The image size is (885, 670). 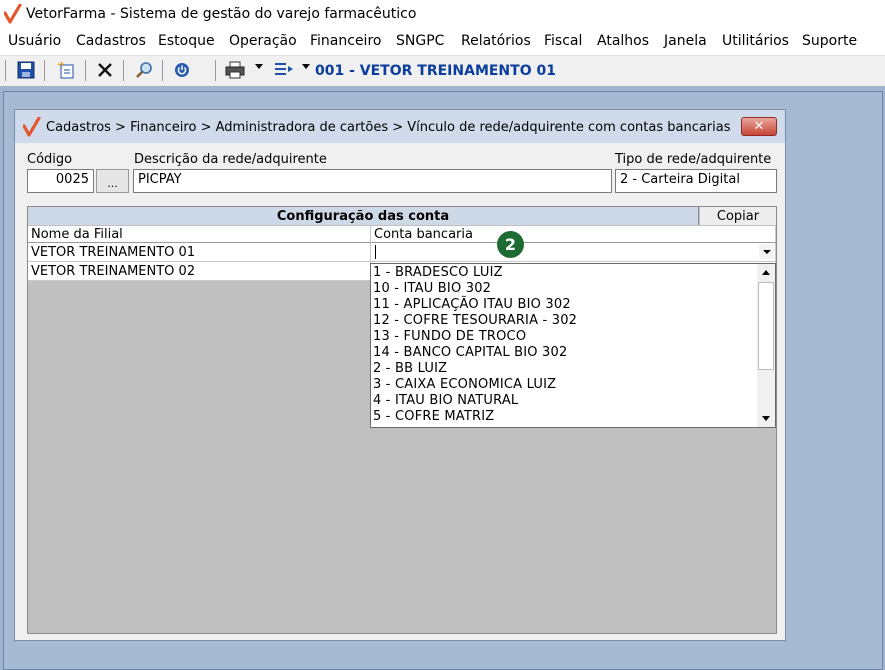 What do you see at coordinates (496, 41) in the screenshot?
I see `menu-relatorios: Relatórios` at bounding box center [496, 41].